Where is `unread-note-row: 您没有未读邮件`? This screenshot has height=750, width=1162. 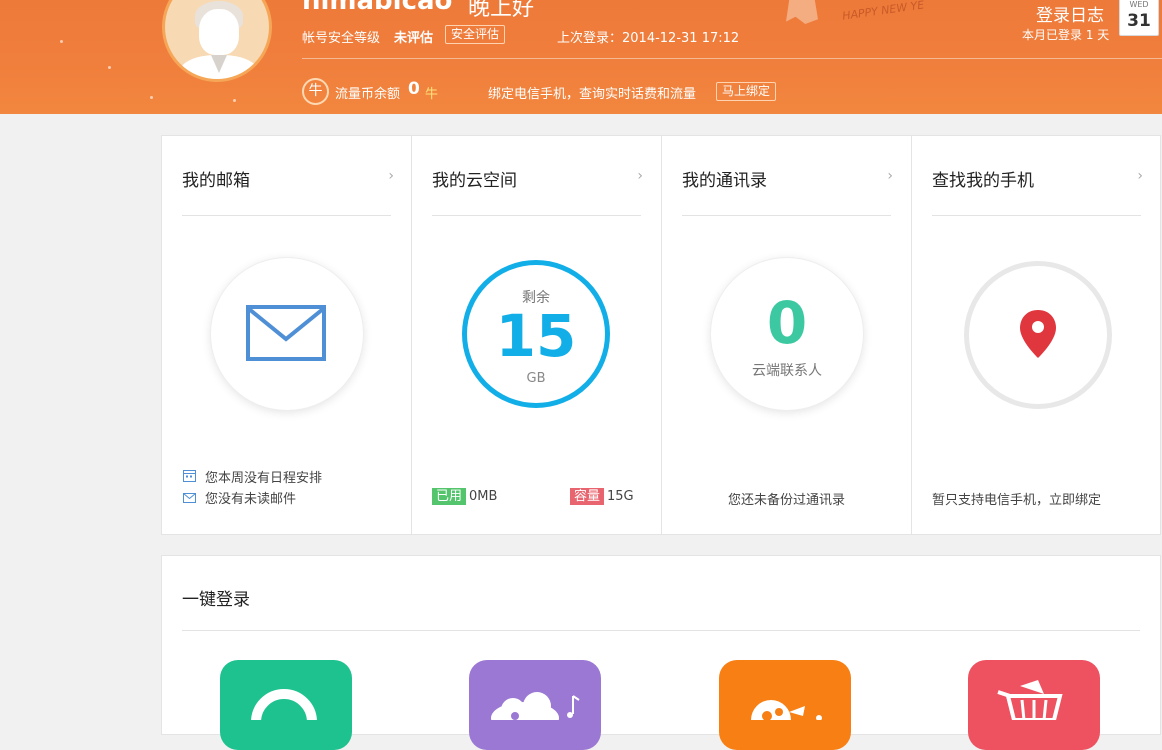
unread-note-row: 您没有未读邮件 is located at coordinates (239, 497).